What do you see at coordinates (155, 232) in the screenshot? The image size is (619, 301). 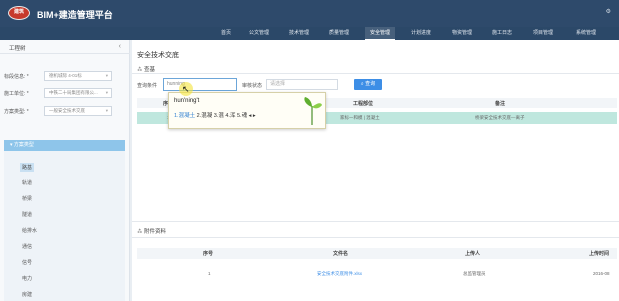 I see `attachments-title-text: 附件资料` at bounding box center [155, 232].